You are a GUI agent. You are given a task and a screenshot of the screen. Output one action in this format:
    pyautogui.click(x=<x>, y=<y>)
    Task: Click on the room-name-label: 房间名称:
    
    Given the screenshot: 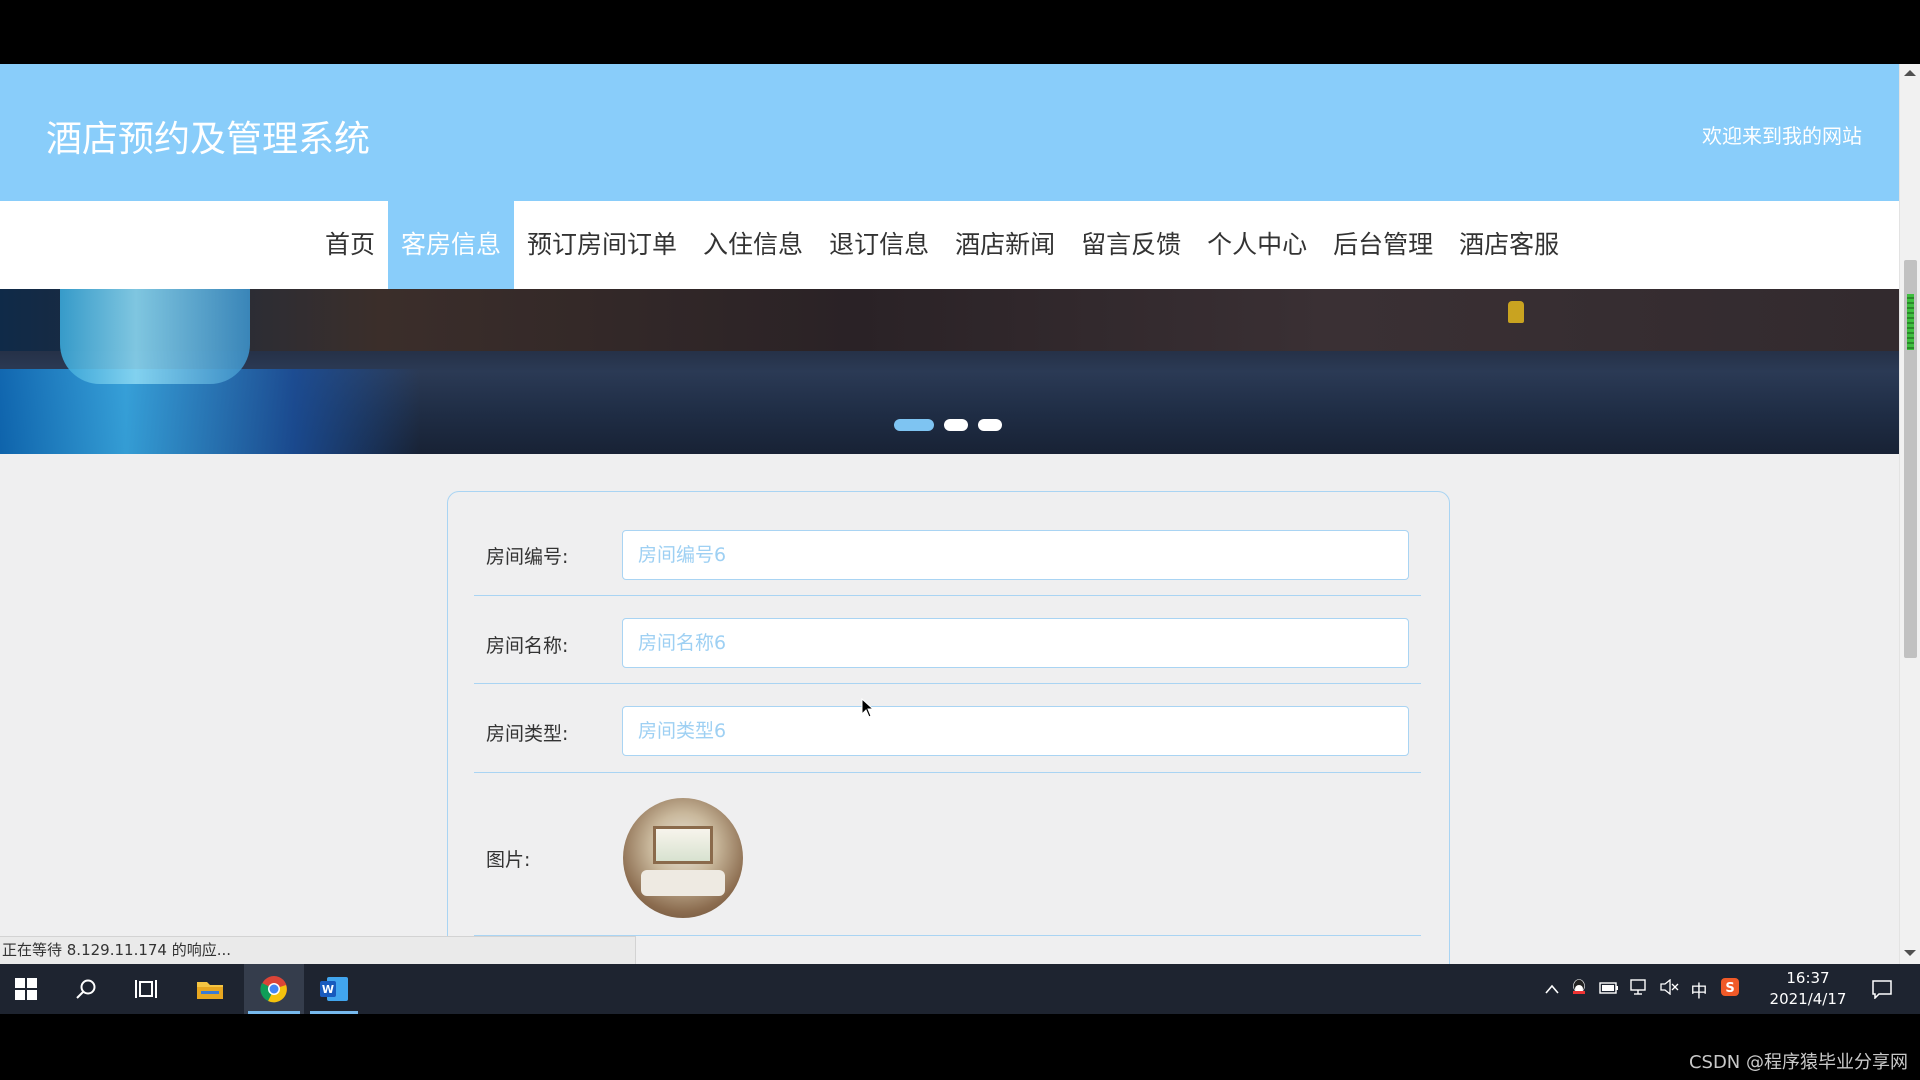 What is the action you would take?
    pyautogui.click(x=527, y=646)
    